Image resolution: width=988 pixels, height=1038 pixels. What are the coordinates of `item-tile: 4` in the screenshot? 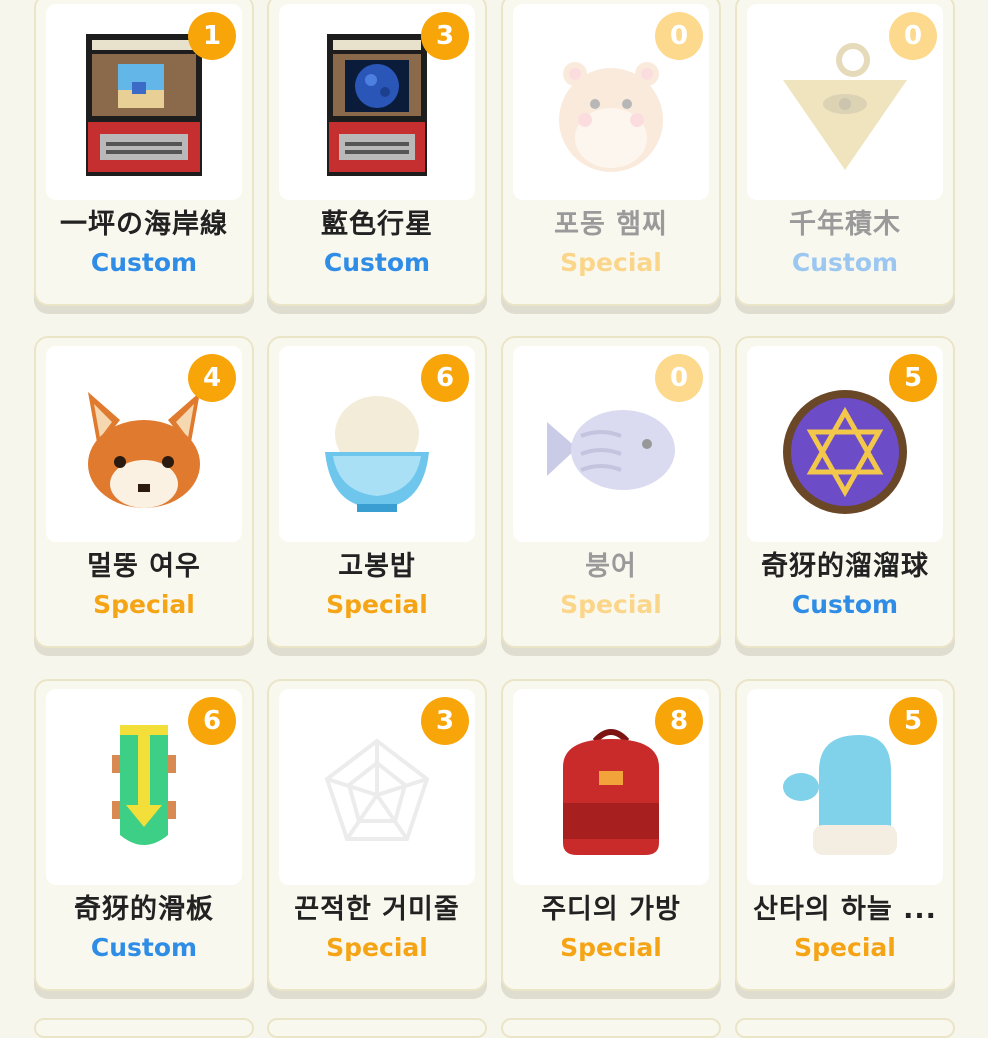 It's located at (144, 444).